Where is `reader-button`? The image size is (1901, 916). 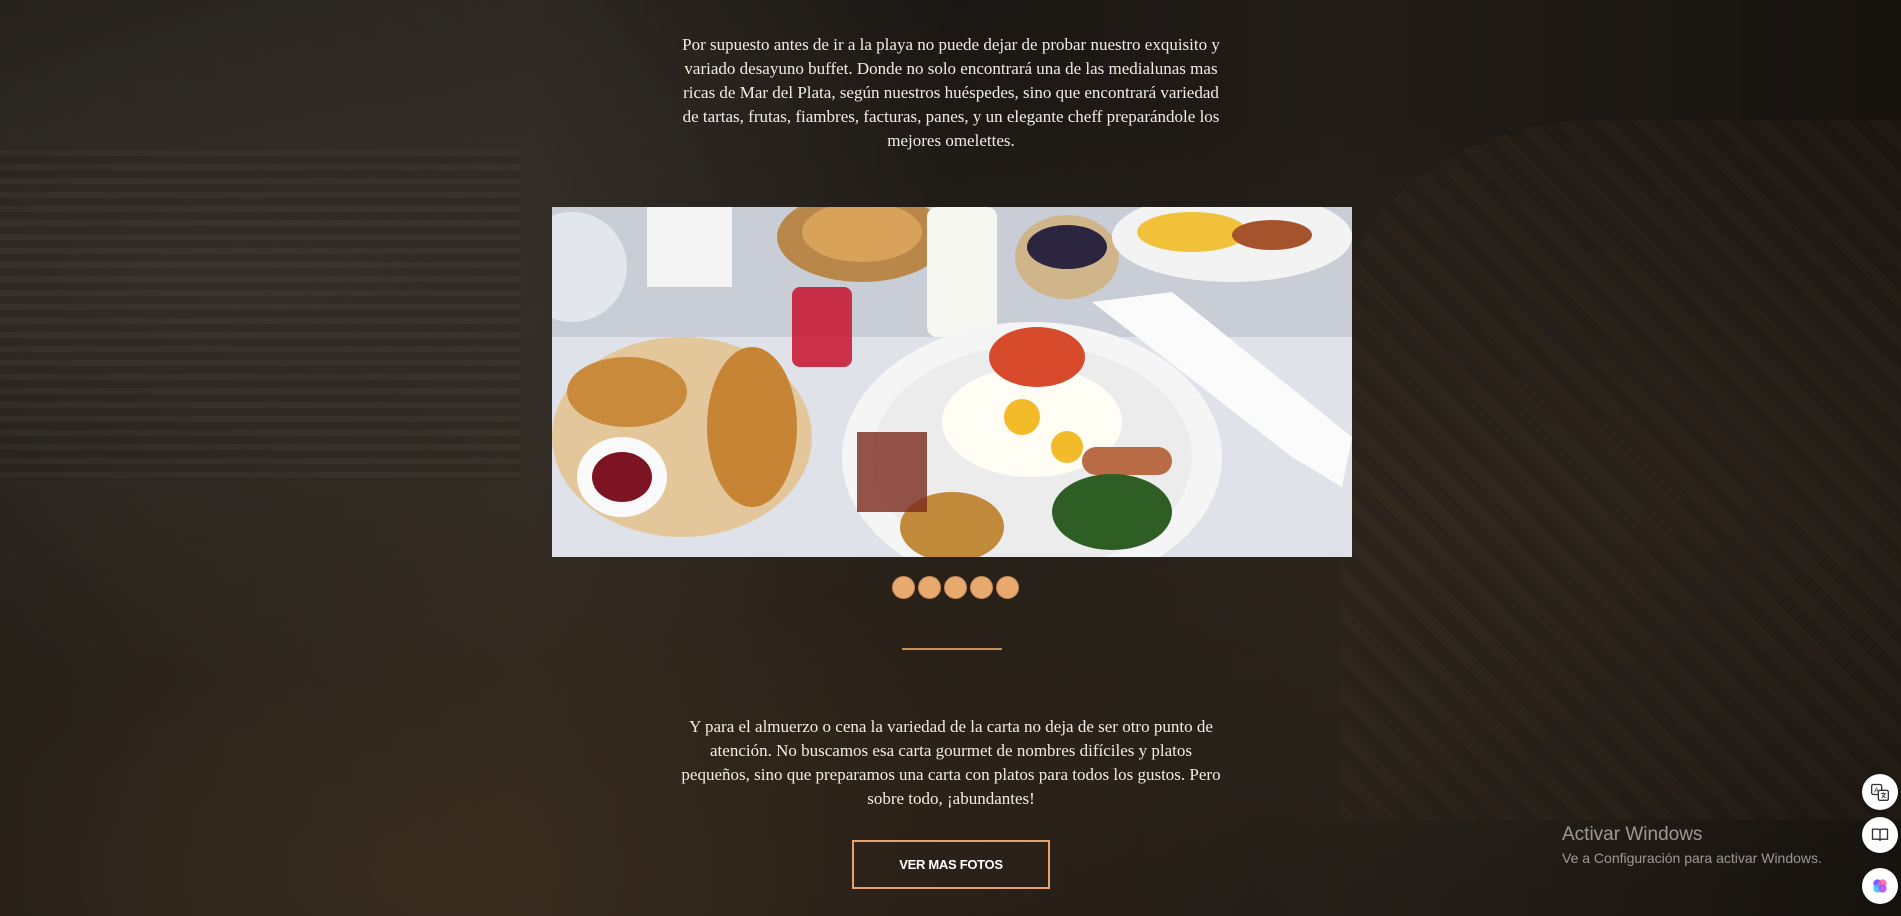
reader-button is located at coordinates (1880, 835).